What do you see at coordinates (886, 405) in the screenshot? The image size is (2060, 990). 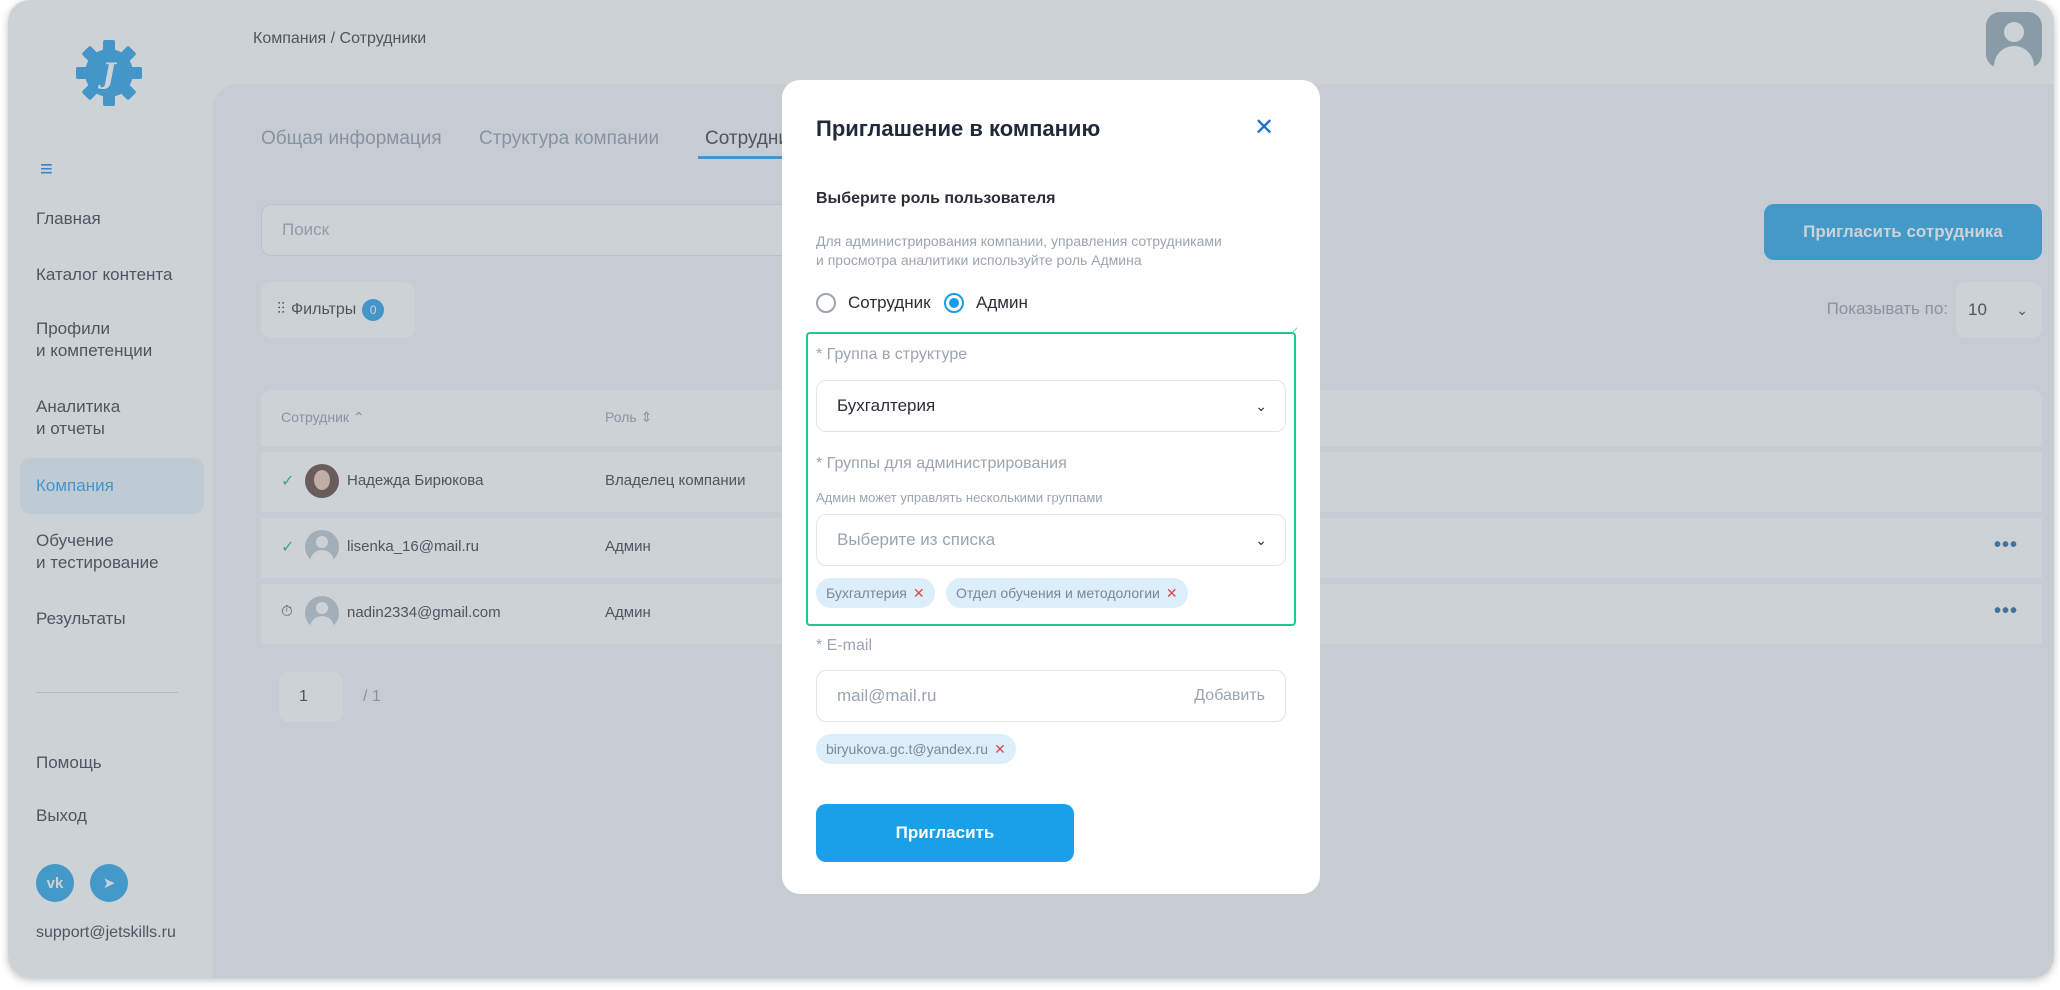 I see `group-select-value: Бухгалтерия` at bounding box center [886, 405].